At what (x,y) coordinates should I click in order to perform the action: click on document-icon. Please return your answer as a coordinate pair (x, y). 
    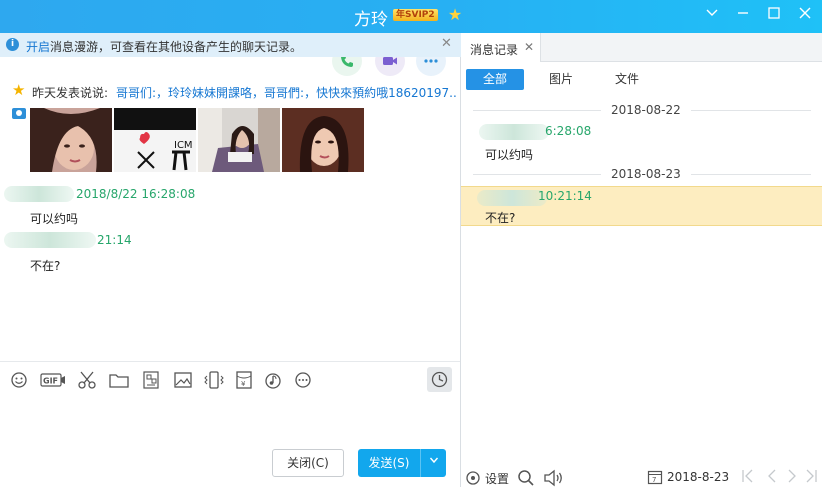
    Looking at the image, I should click on (151, 380).